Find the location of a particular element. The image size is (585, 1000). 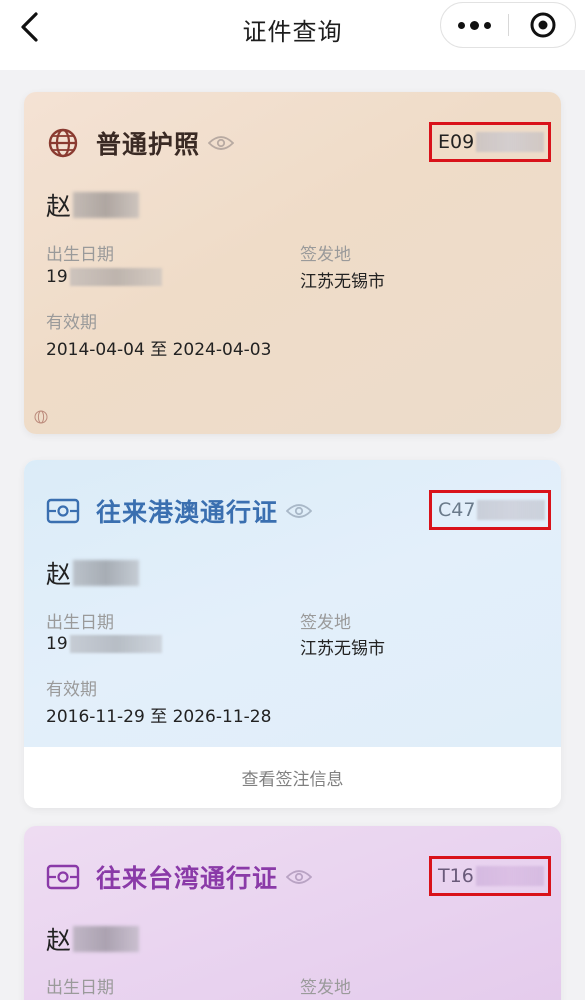

mini-program-capsule is located at coordinates (508, 25).